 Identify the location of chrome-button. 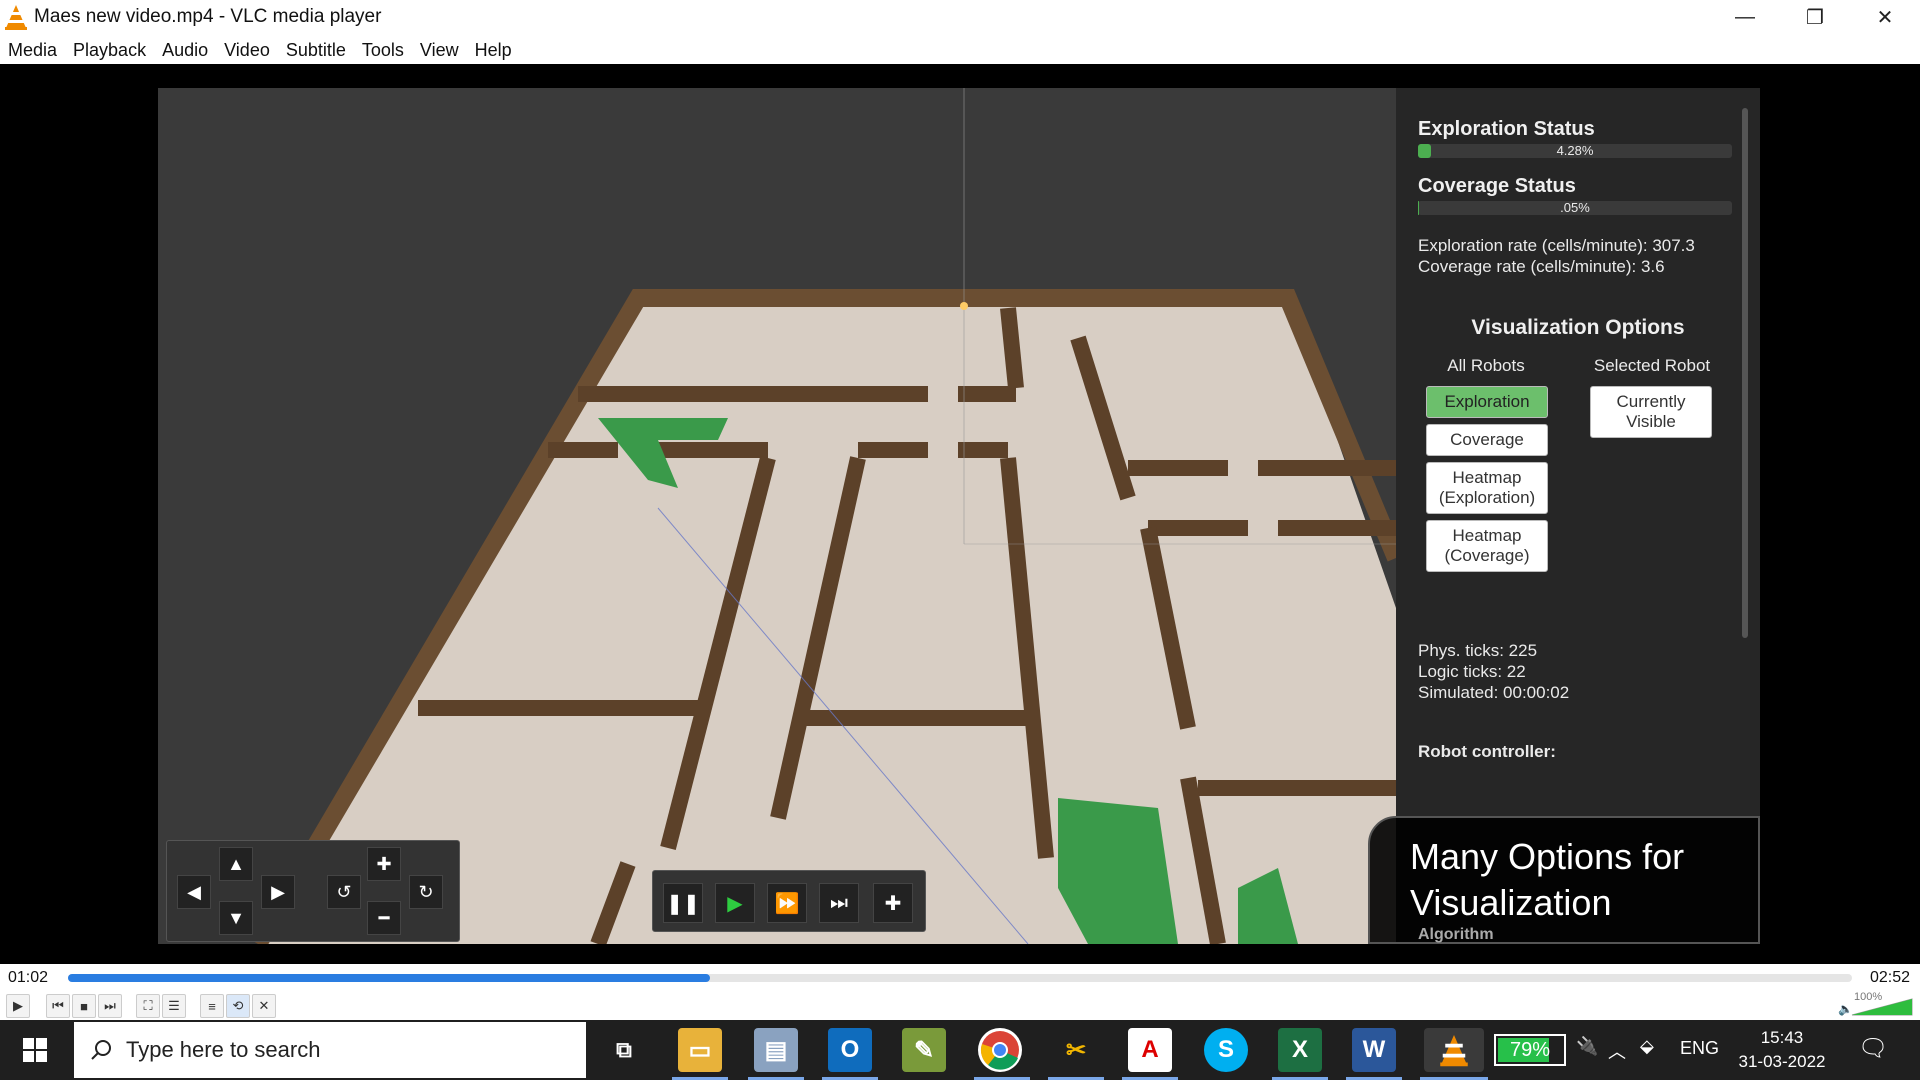
(1000, 1050).